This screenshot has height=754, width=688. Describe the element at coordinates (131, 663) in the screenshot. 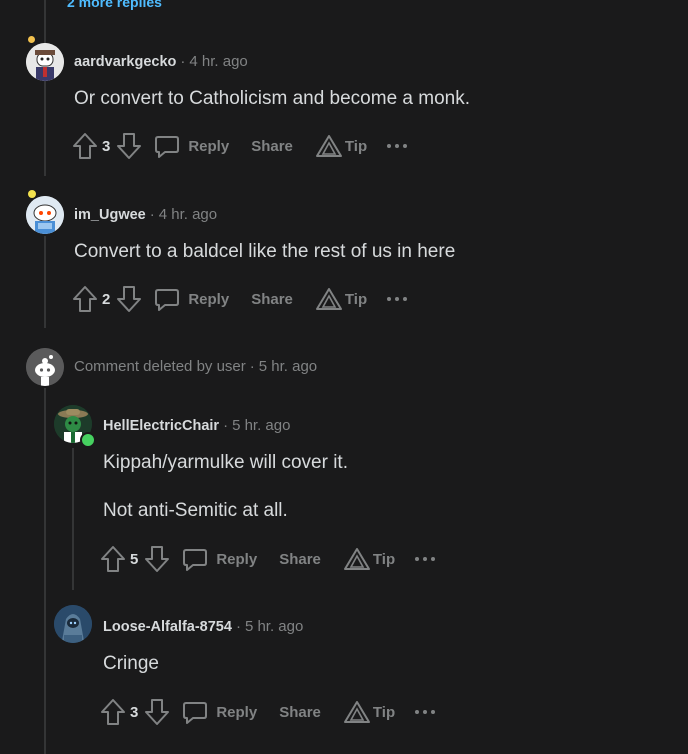

I see `comment-body: Cringe` at that location.